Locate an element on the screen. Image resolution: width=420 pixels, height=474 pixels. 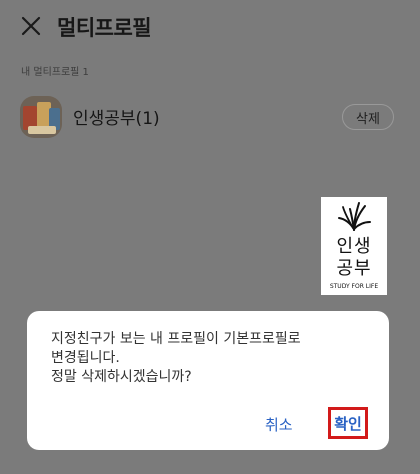
profile-logo-image: 인생 공부 STUDY FOR LIFE is located at coordinates (354, 246).